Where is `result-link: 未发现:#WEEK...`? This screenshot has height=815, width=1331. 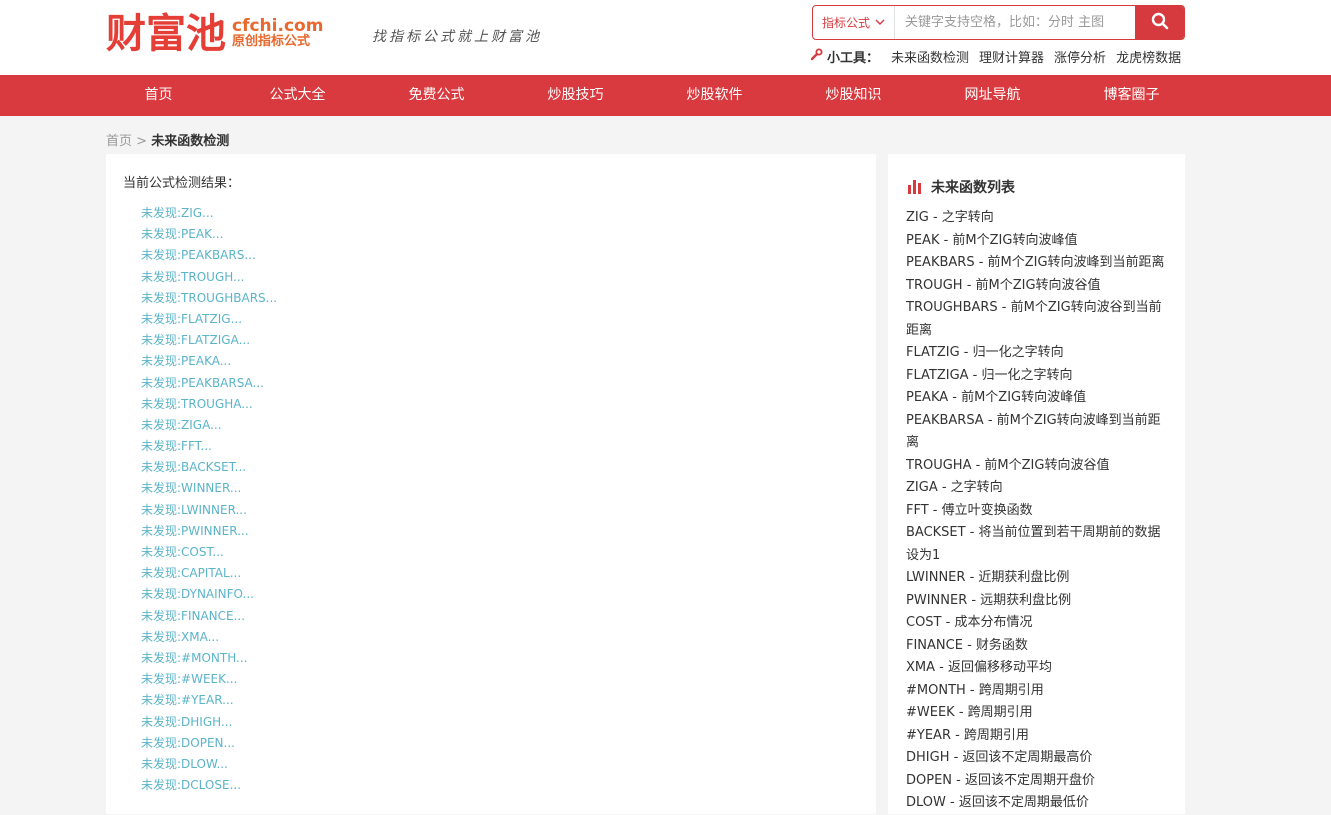
result-link: 未发现:#WEEK... is located at coordinates (189, 679).